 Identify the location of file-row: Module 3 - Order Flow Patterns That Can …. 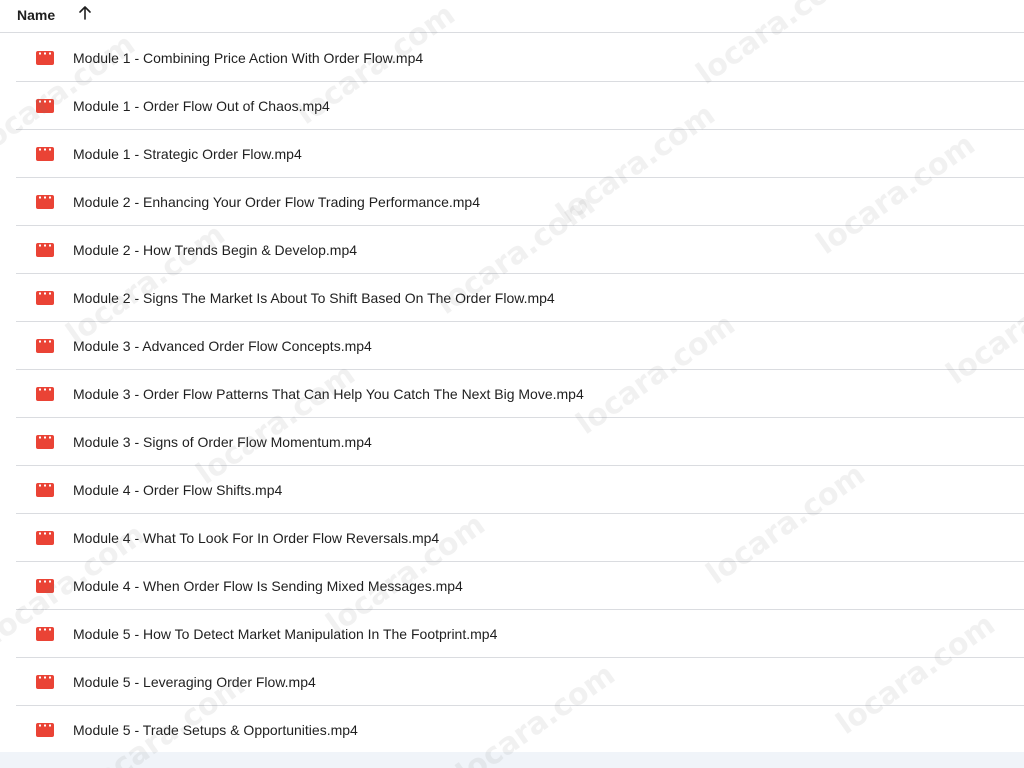
(520, 394).